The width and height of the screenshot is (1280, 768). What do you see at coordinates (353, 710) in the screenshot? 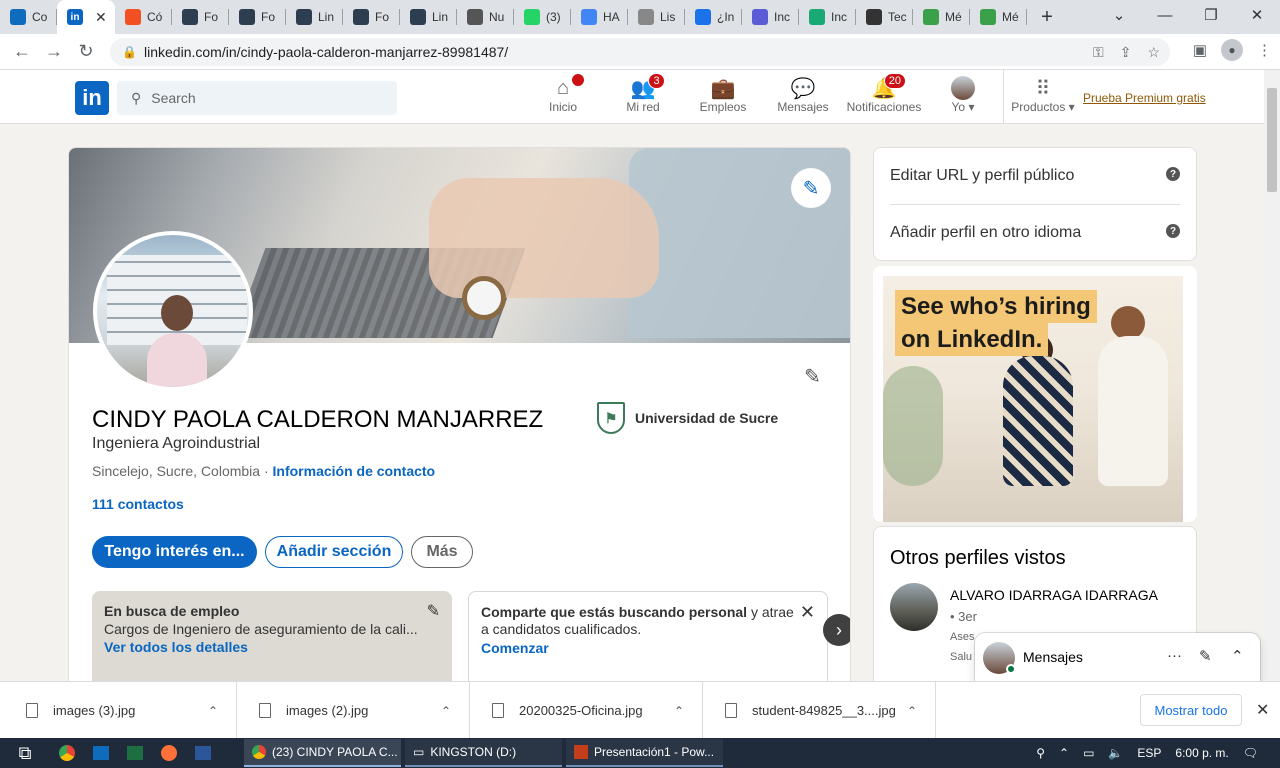
I see `download-item: images (2).jpg ⌃` at bounding box center [353, 710].